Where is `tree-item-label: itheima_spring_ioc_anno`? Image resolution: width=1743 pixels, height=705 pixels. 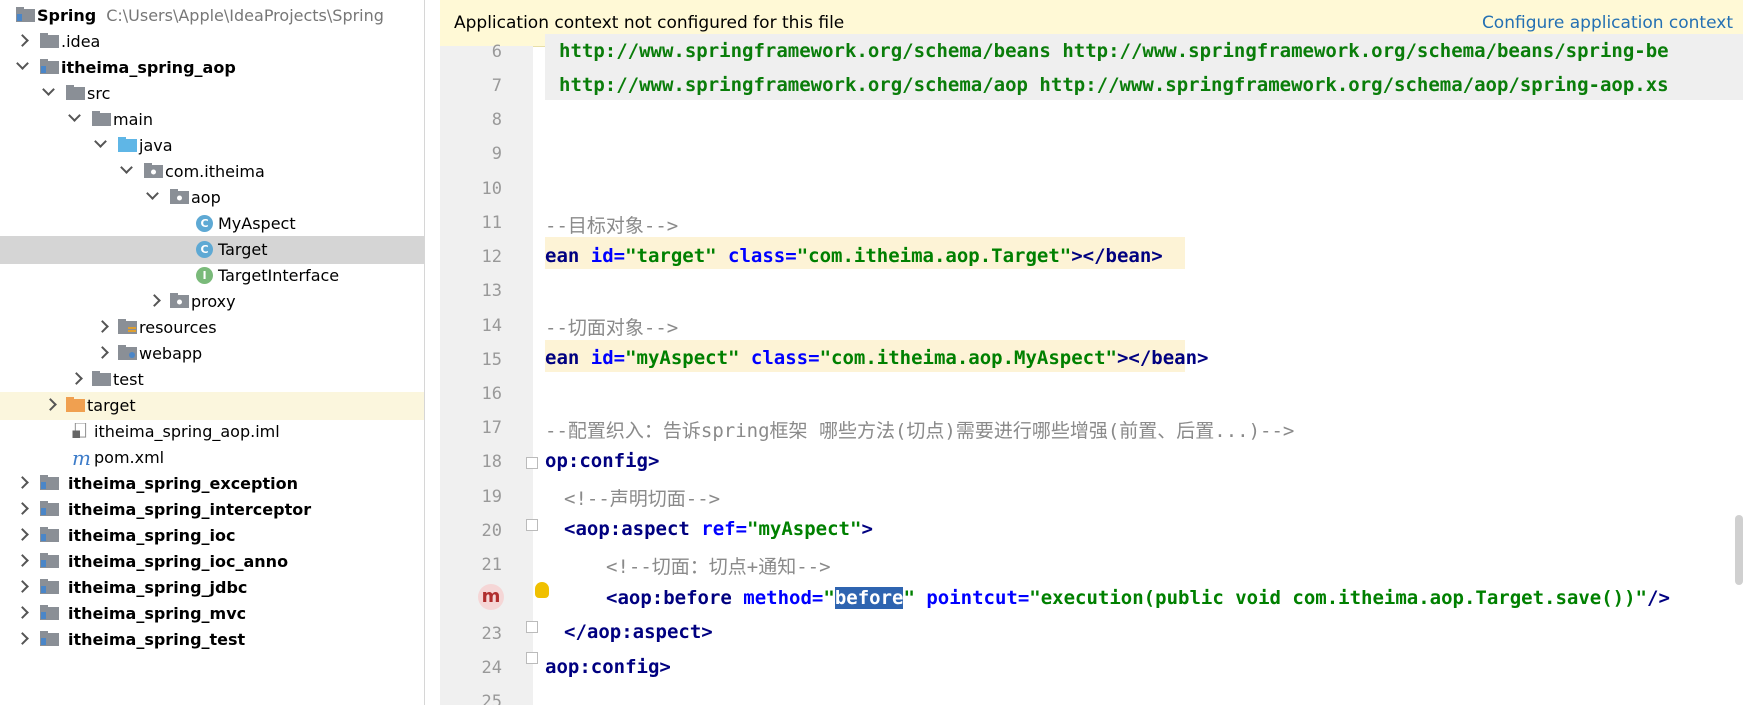 tree-item-label: itheima_spring_ioc_anno is located at coordinates (178, 561).